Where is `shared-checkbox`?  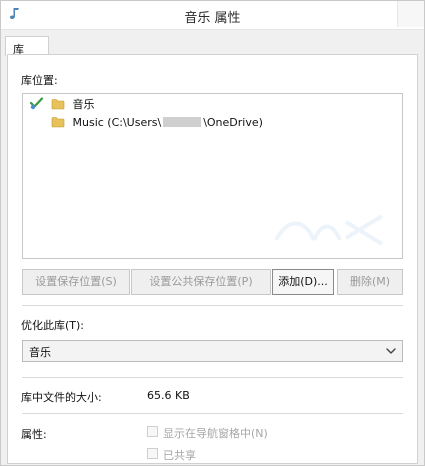
shared-checkbox is located at coordinates (152, 453).